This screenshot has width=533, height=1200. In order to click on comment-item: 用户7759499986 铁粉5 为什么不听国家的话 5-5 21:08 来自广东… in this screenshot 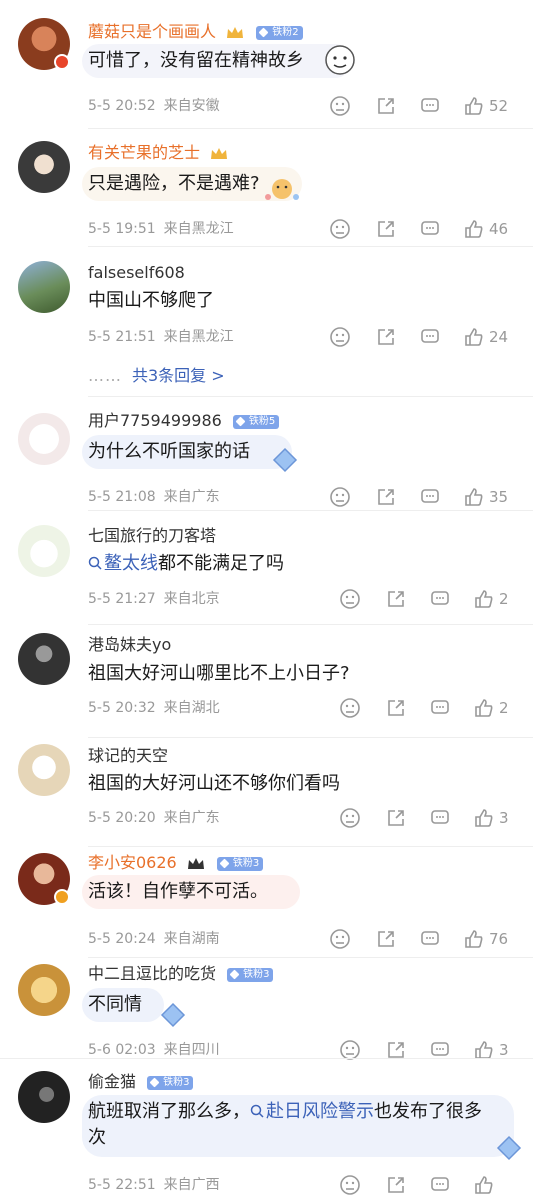, I will do `click(266, 454)`.